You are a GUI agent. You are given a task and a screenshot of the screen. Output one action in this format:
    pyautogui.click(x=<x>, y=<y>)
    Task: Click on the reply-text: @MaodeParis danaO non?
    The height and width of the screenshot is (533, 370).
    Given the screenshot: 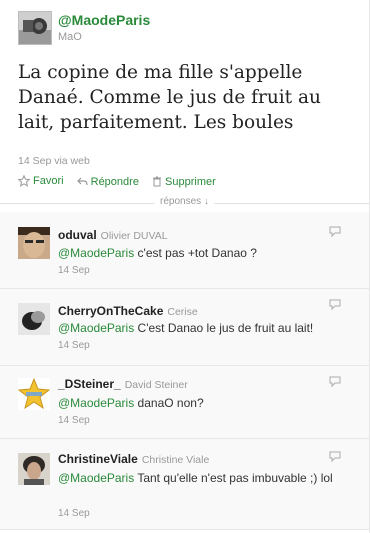 What is the action you would take?
    pyautogui.click(x=203, y=403)
    